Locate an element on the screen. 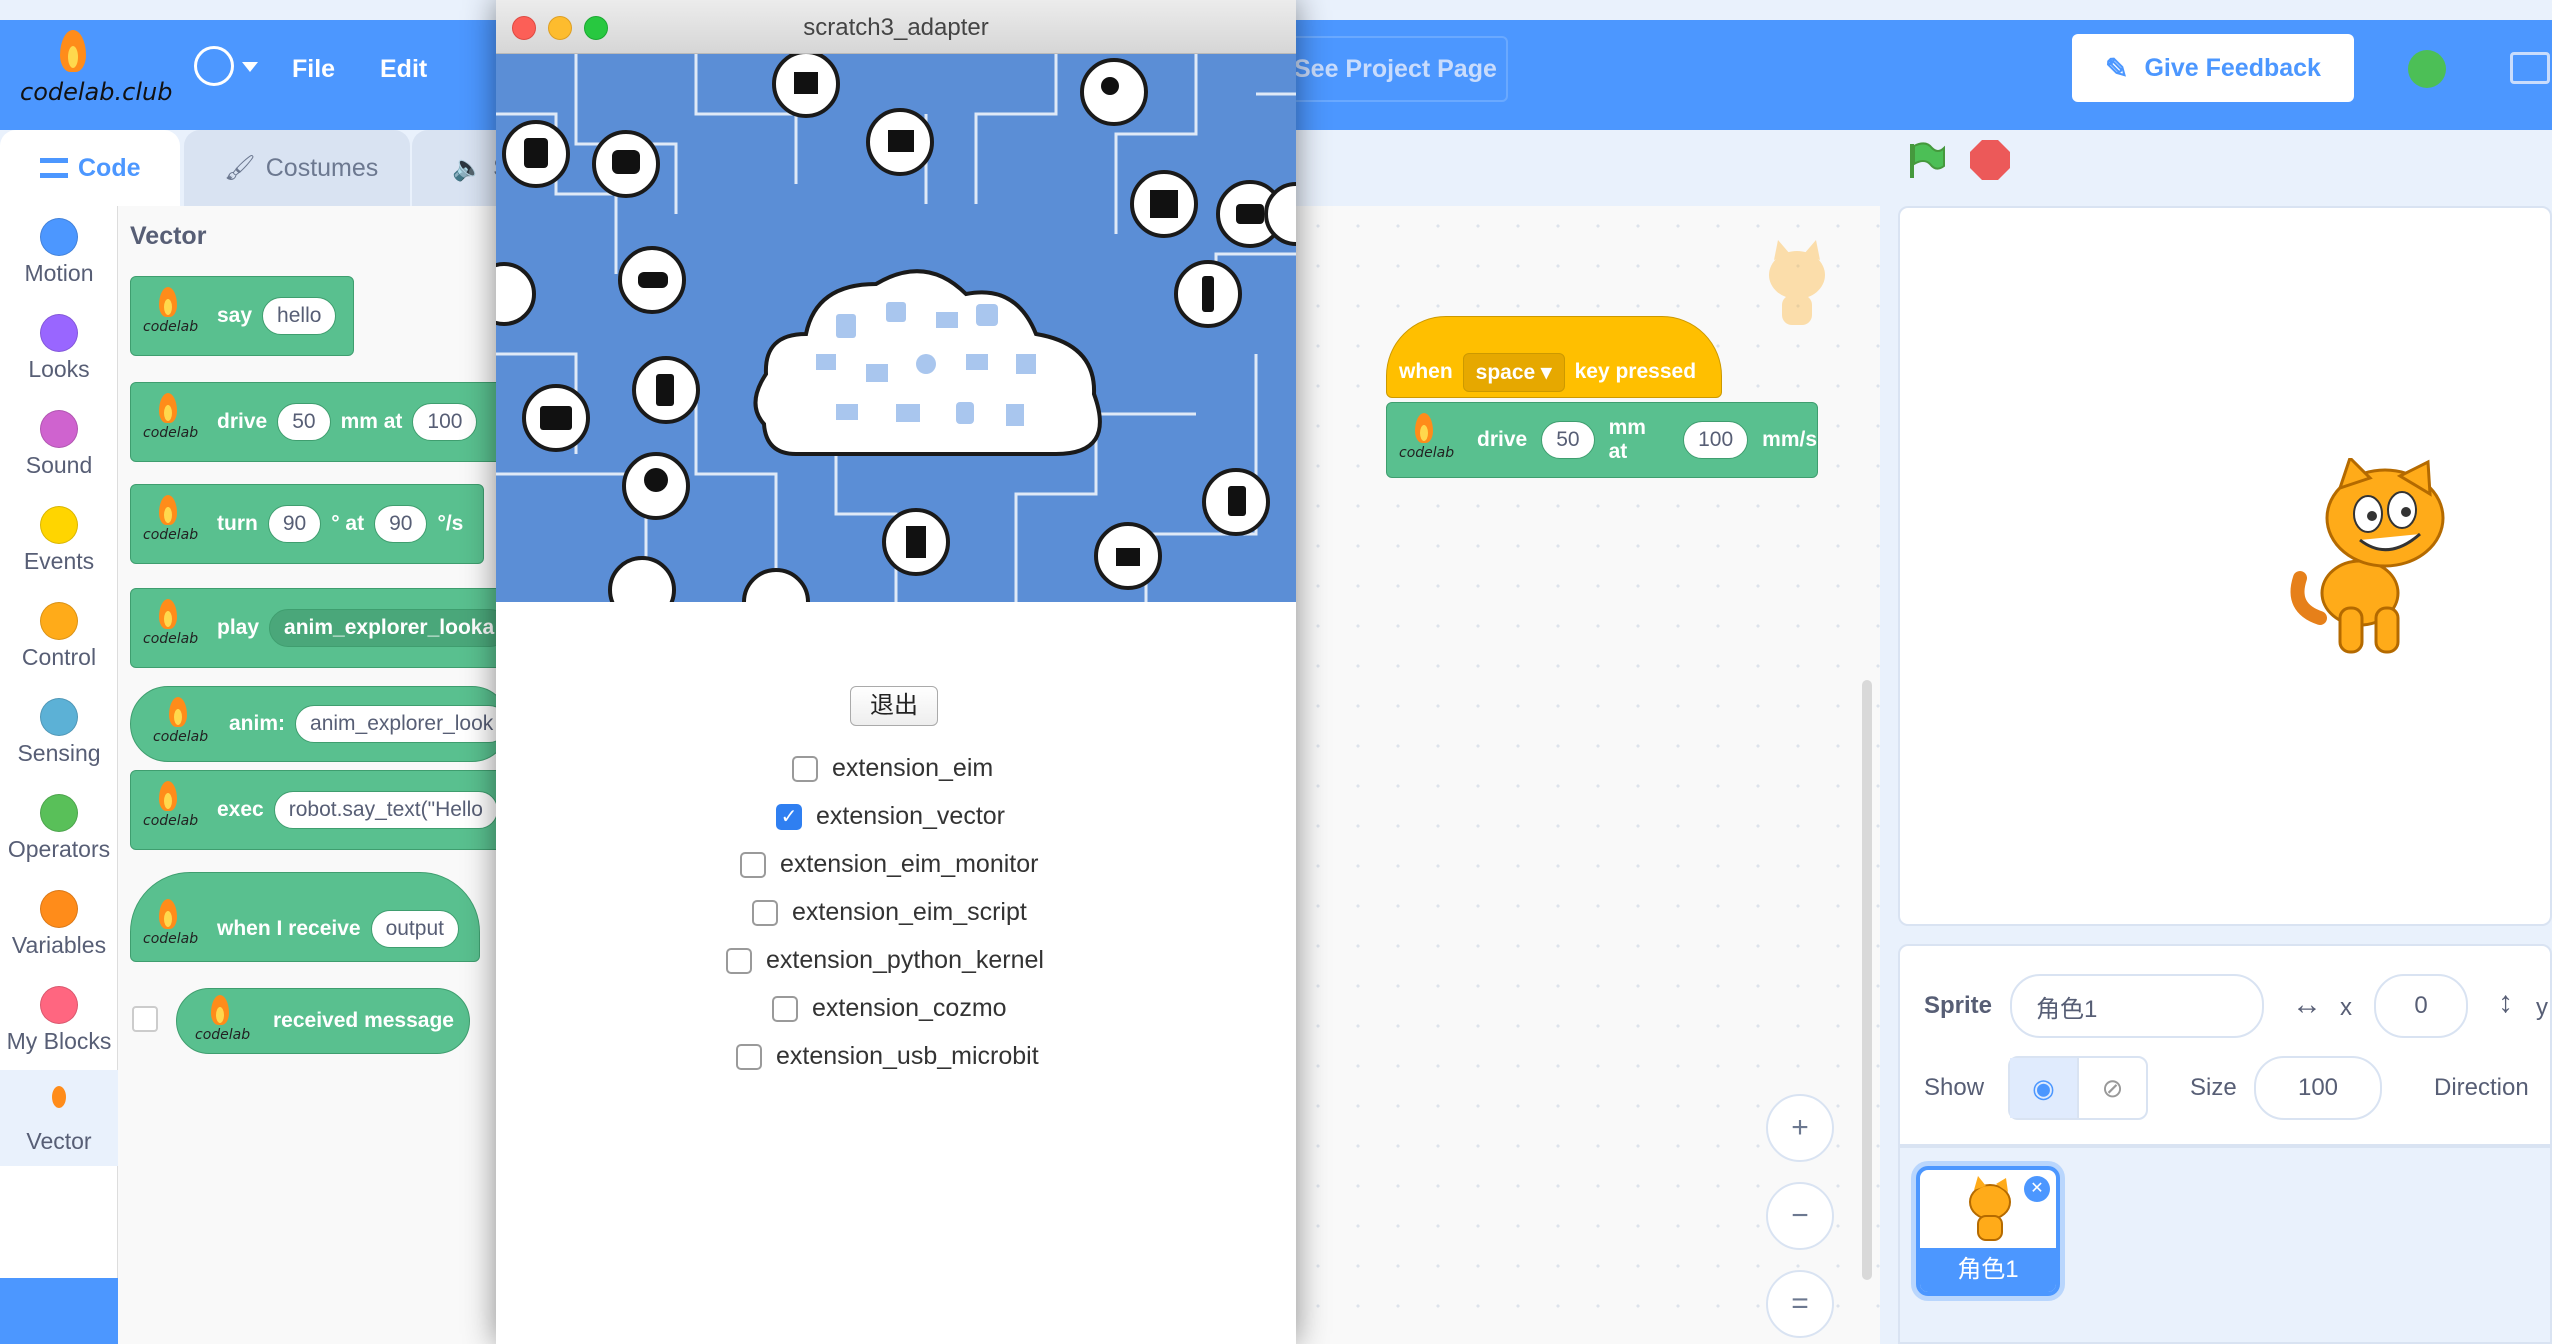 This screenshot has width=2552, height=1344. when-key-pressed-block: when space ▾ key pressed is located at coordinates (1554, 357).